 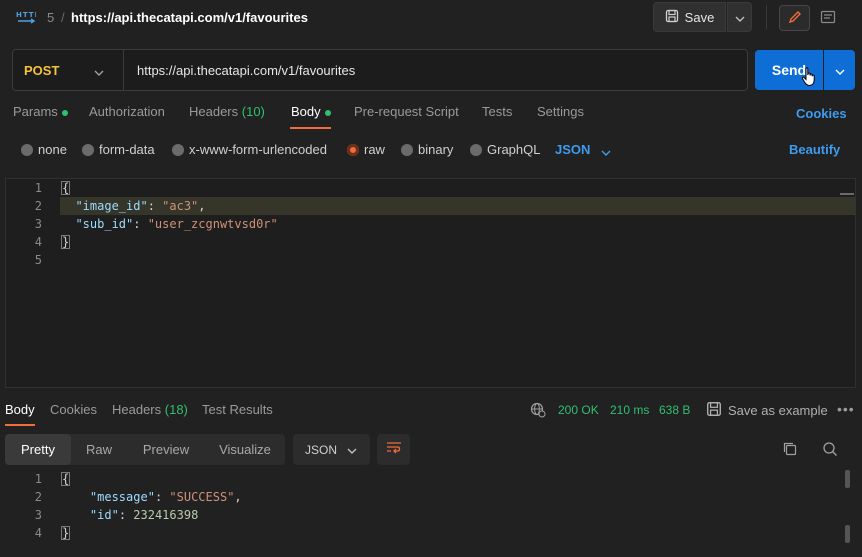 What do you see at coordinates (38, 242) in the screenshot?
I see `line-number: 4` at bounding box center [38, 242].